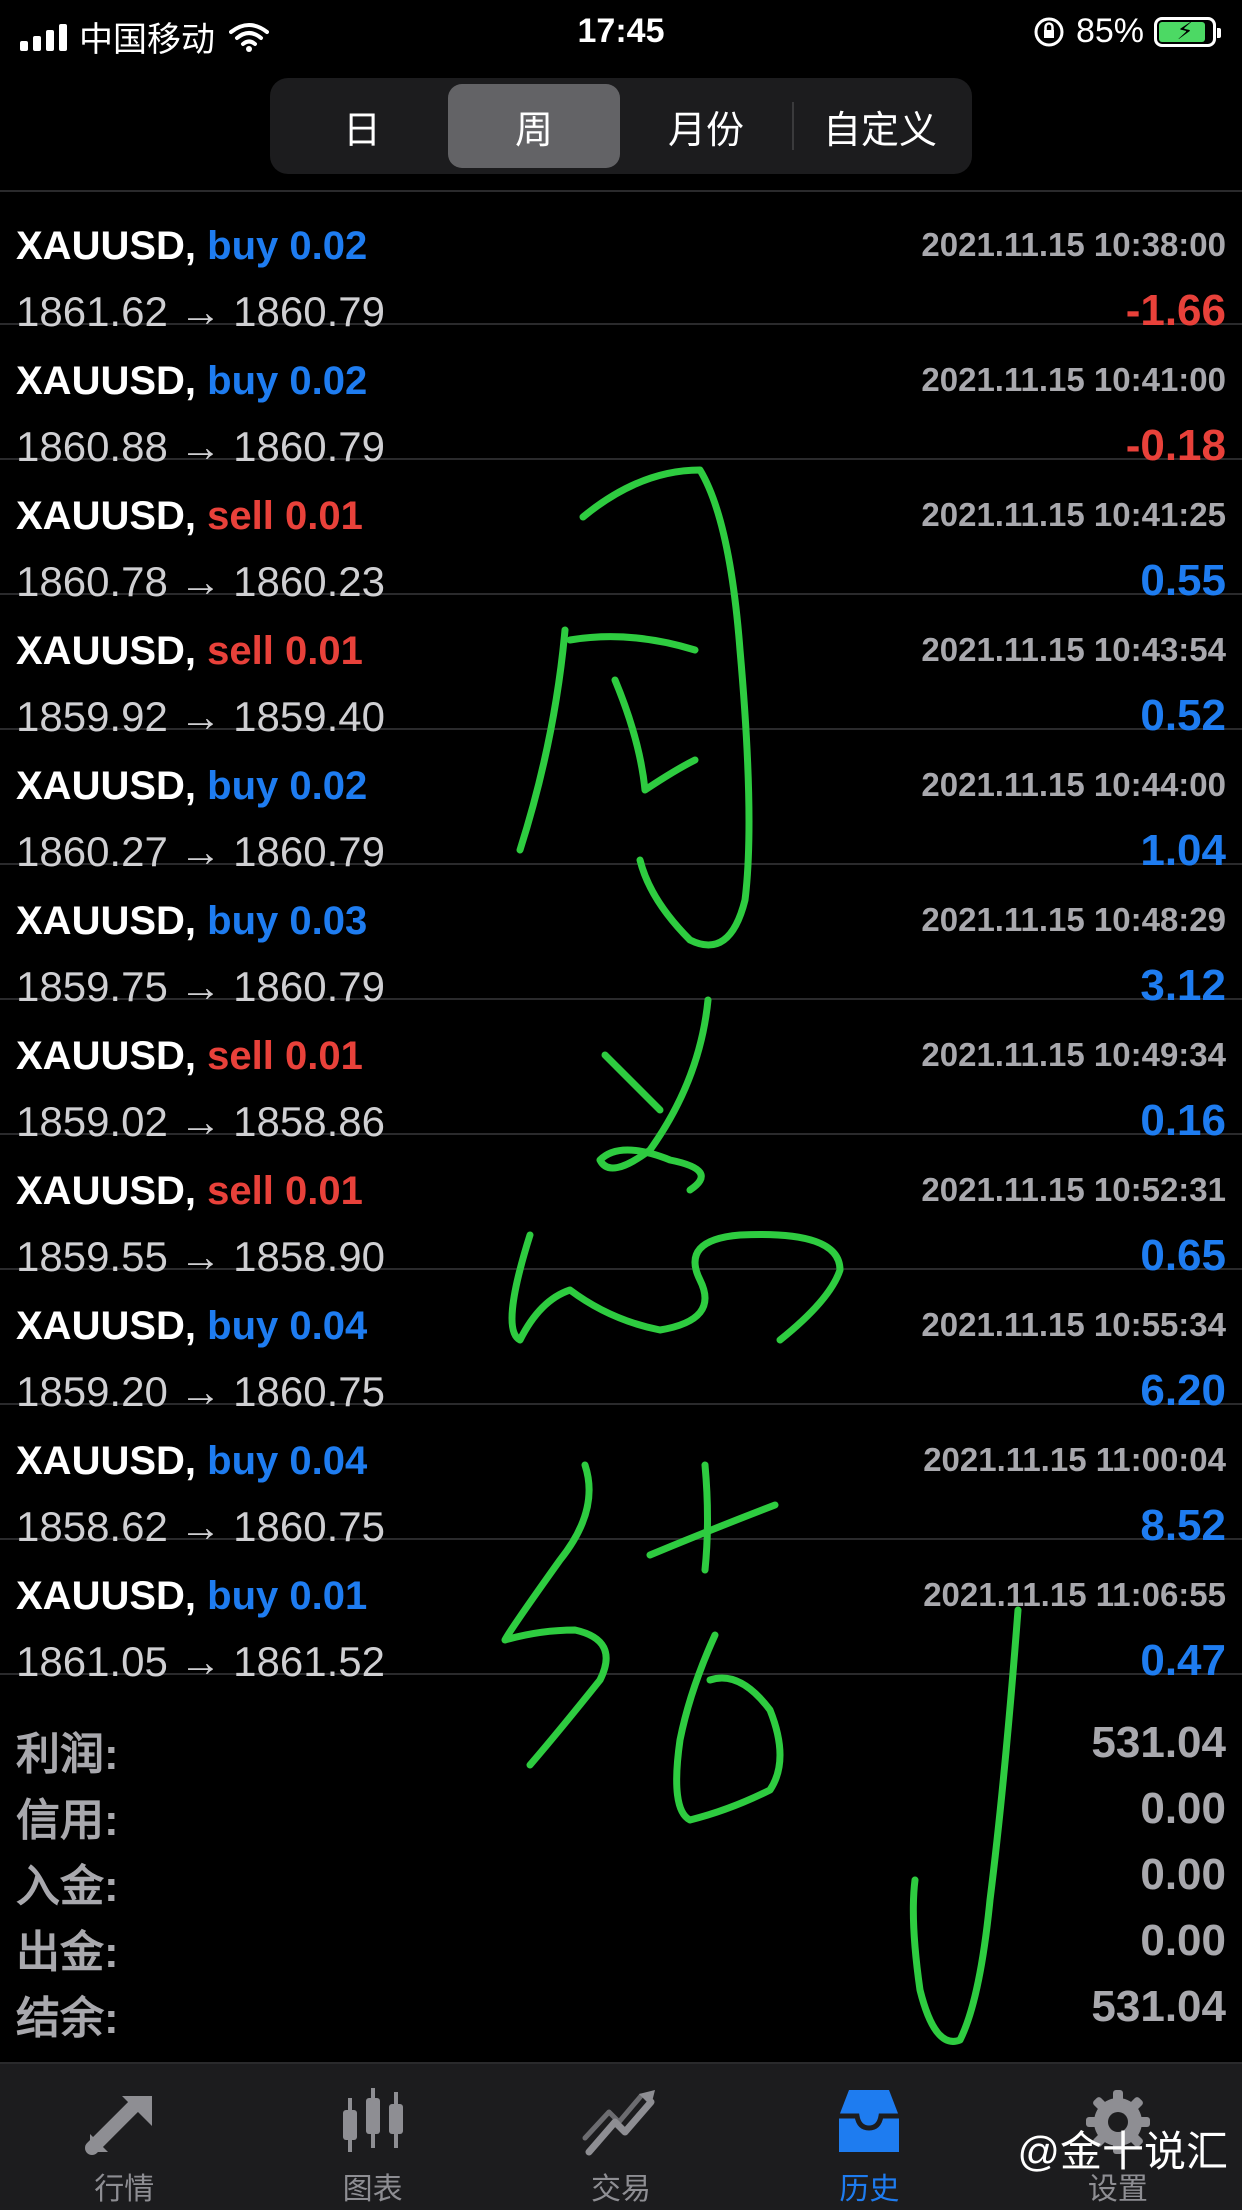 The width and height of the screenshot is (1242, 2210). Describe the element at coordinates (1073, 1189) in the screenshot. I see `trade-time: 2021.11.15 10:52:31` at that location.